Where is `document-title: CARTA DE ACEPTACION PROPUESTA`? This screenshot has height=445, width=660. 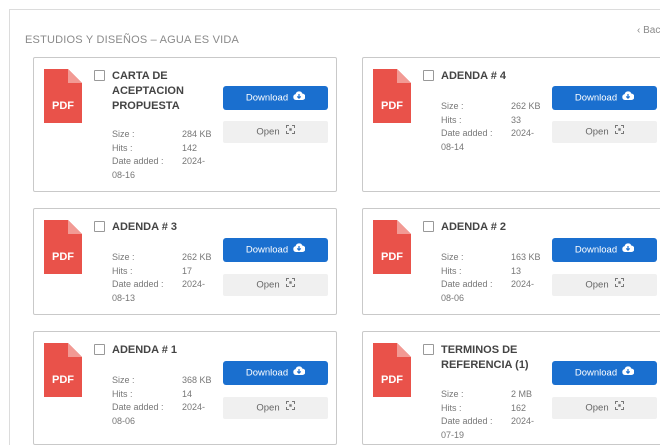 document-title: CARTA DE ACEPTACION PROPUESTA is located at coordinates (148, 91).